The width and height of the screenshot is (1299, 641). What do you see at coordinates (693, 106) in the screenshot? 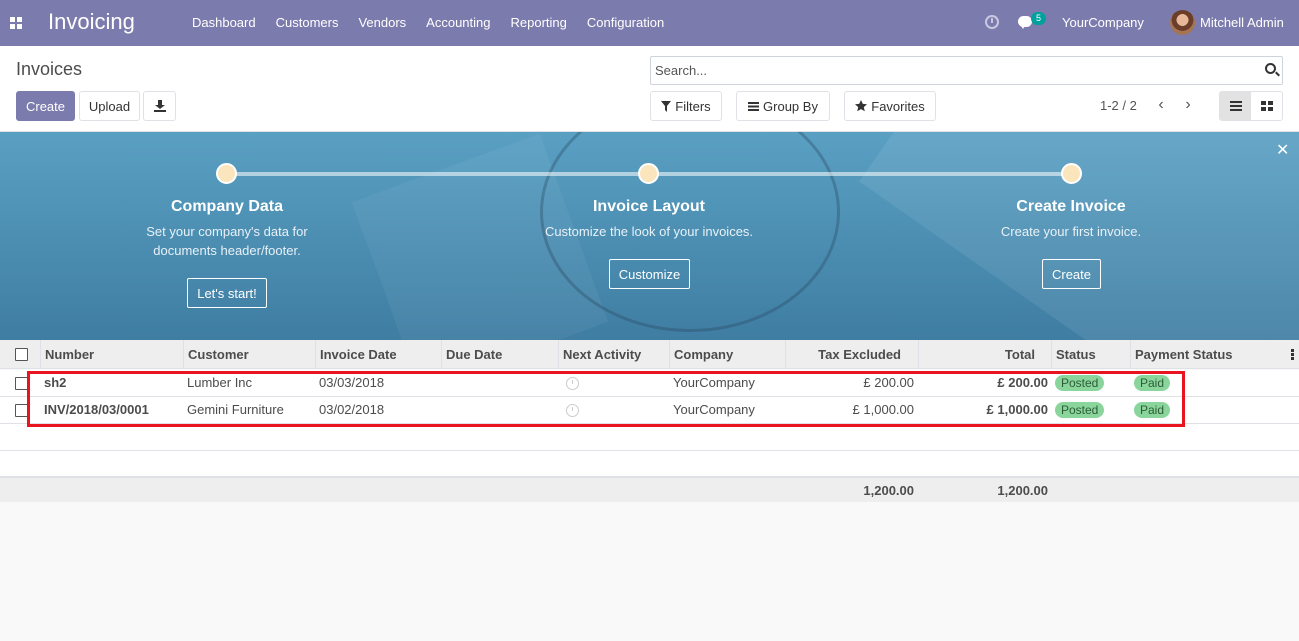
I see `filters-label: Filters` at bounding box center [693, 106].